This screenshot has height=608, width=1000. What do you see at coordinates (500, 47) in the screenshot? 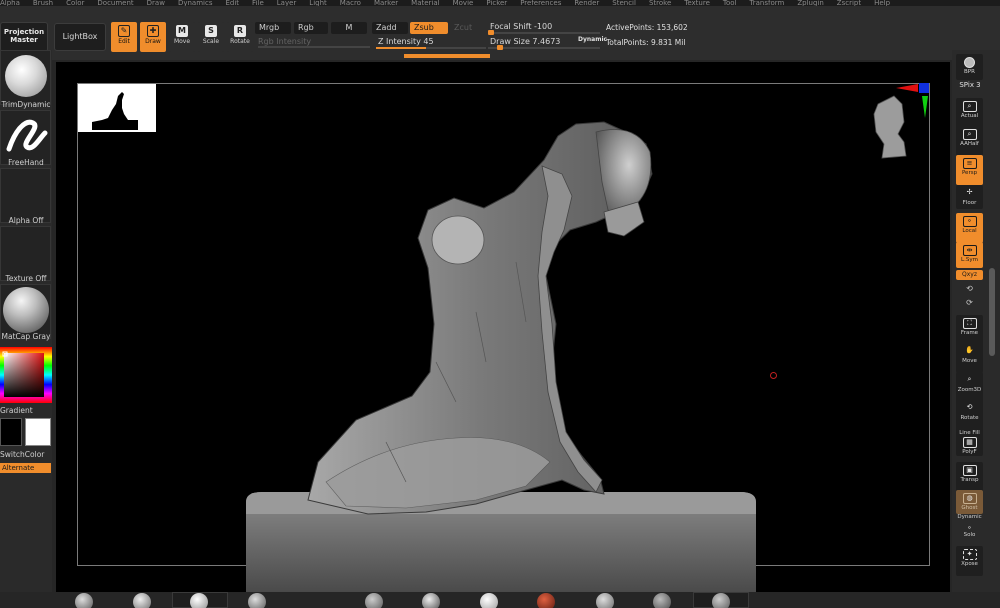
I see `draw-size-knob` at bounding box center [500, 47].